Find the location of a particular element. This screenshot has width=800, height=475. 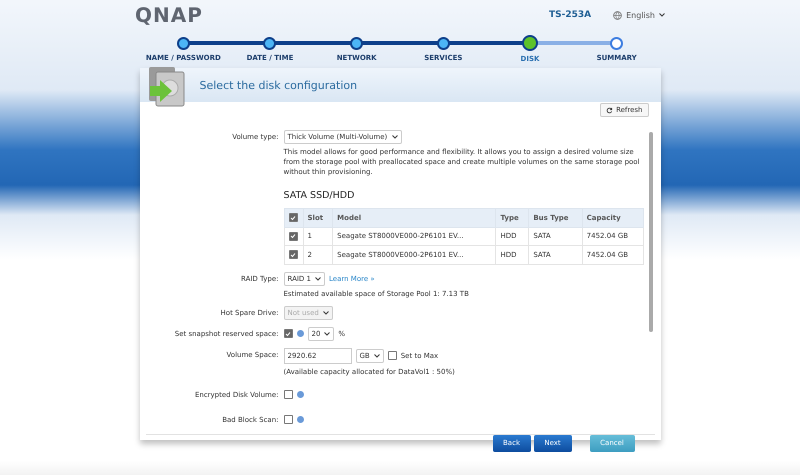

language-selector: English is located at coordinates (639, 15).